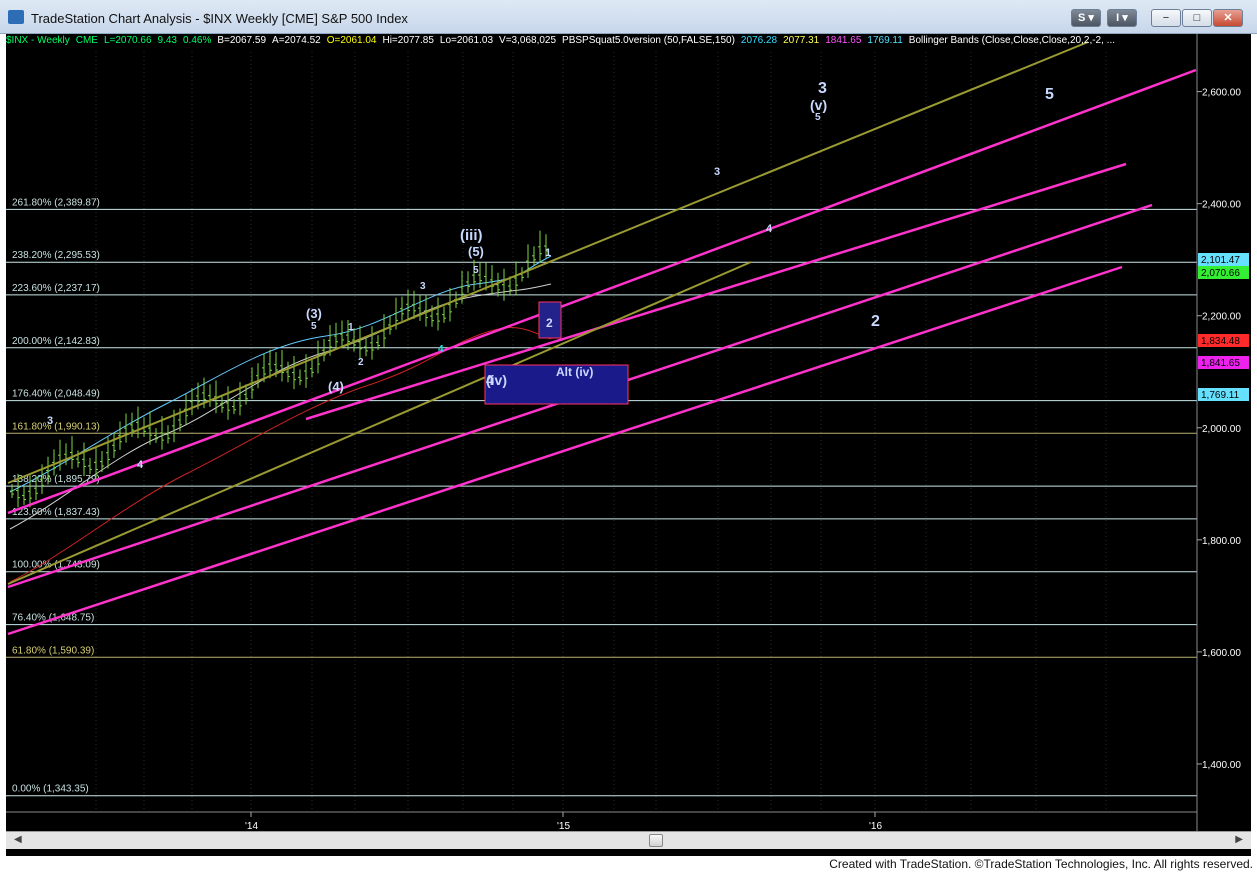 This screenshot has width=1257, height=872. Describe the element at coordinates (197, 40) in the screenshot. I see `pct-change: 0.46%` at that location.